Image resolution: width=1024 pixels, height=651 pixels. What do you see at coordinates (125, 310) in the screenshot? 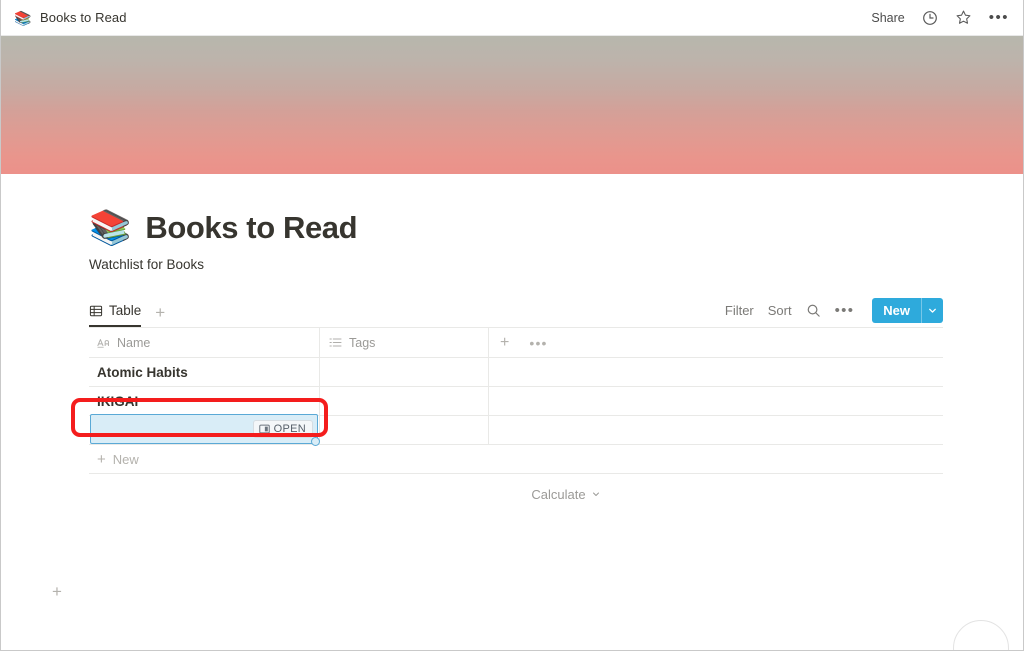
I see `tab-table-label: Table` at bounding box center [125, 310].